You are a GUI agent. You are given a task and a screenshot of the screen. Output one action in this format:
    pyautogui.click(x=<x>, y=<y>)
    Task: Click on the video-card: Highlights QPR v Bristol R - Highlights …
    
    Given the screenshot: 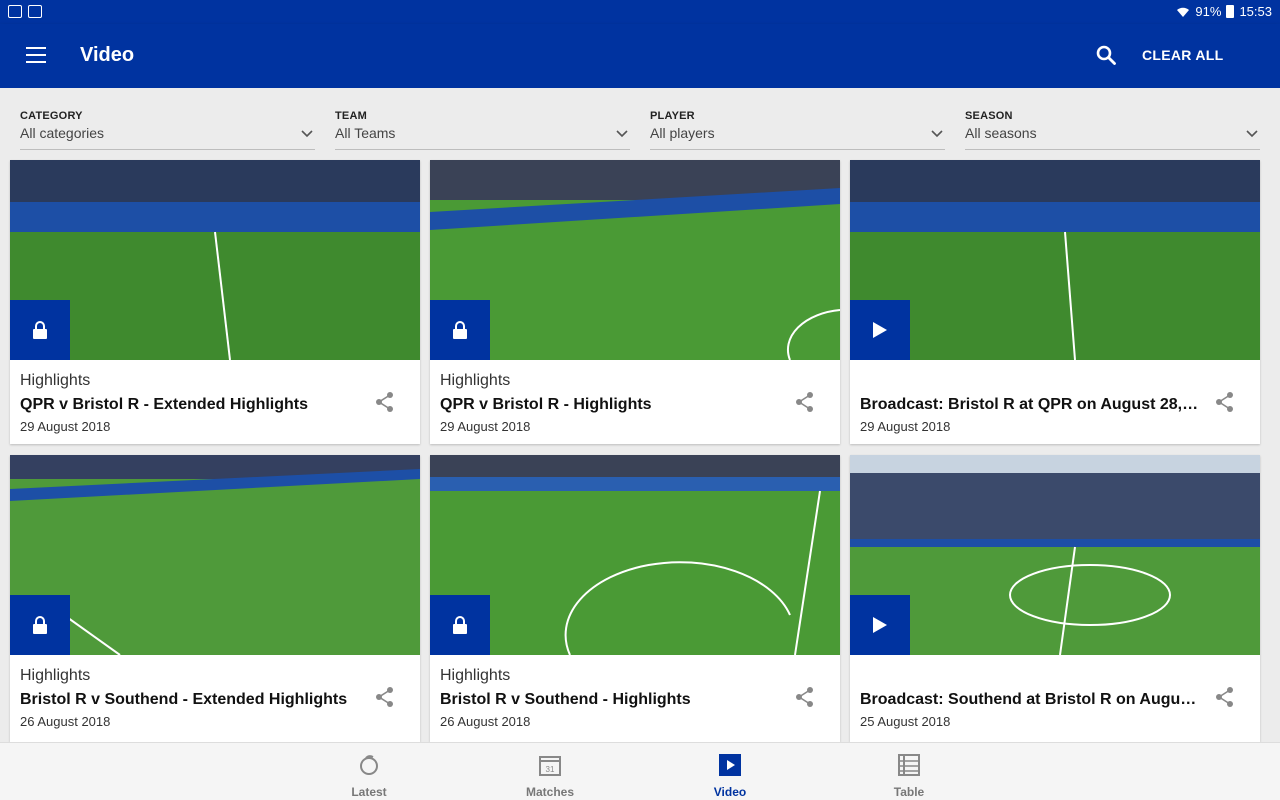 What is the action you would take?
    pyautogui.click(x=635, y=302)
    